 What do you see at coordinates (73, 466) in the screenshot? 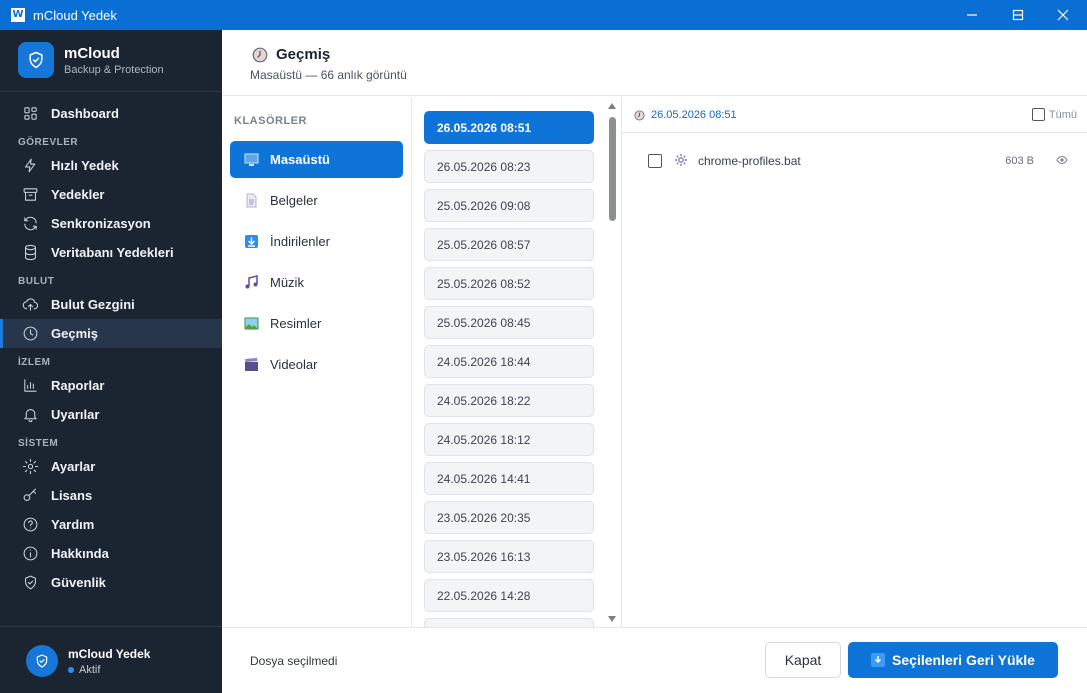
I see `sidebar-item-label: Ayarlar` at bounding box center [73, 466].